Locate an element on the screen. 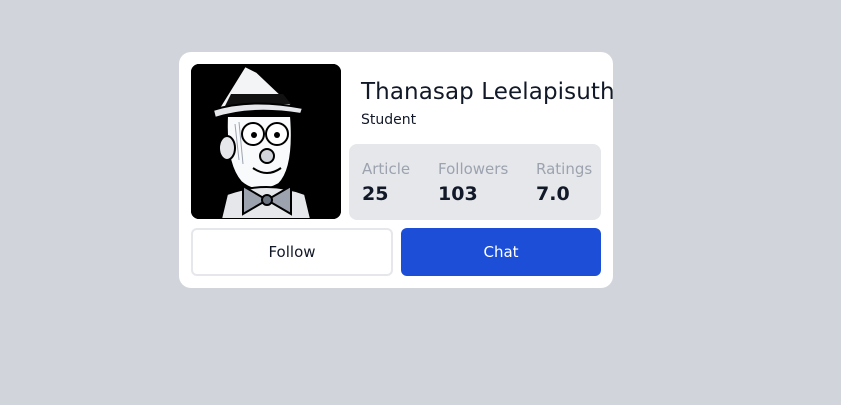 The image size is (841, 405). stats-panel: Article 25 Followers 103 Ratings 7.0 is located at coordinates (475, 182).